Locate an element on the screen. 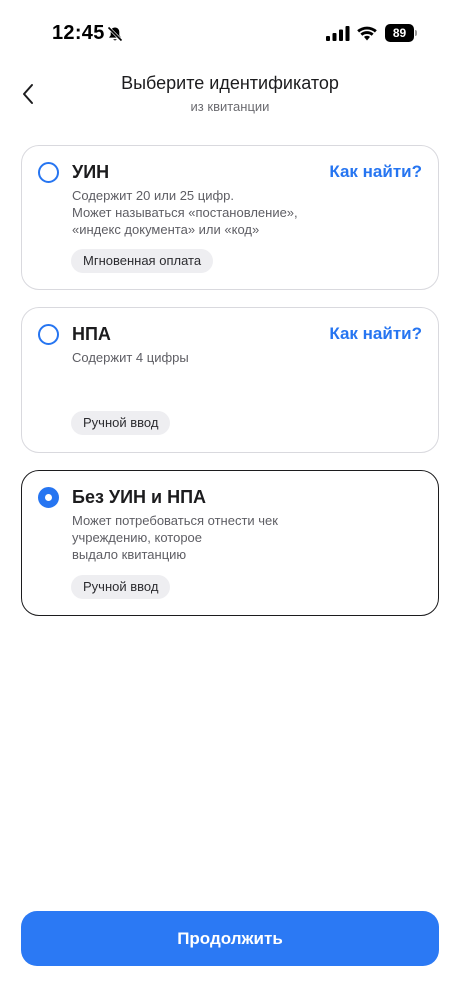 This screenshot has width=460, height=999. option-title: УИН is located at coordinates (91, 172).